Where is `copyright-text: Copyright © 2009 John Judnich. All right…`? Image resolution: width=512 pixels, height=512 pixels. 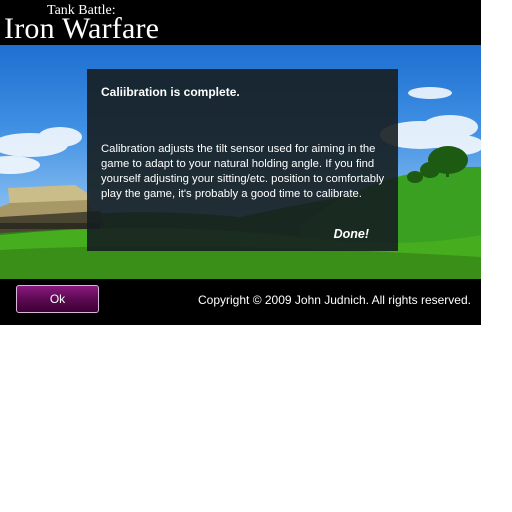 copyright-text: Copyright © 2009 John Judnich. All right… is located at coordinates (334, 300).